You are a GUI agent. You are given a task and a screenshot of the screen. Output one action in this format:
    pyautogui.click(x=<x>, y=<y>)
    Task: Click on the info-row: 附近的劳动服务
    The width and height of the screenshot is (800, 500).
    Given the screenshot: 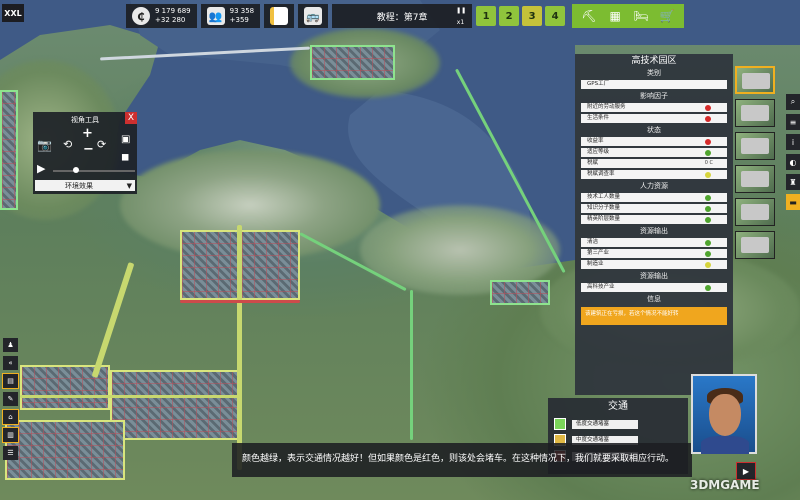 What is the action you would take?
    pyautogui.click(x=654, y=107)
    